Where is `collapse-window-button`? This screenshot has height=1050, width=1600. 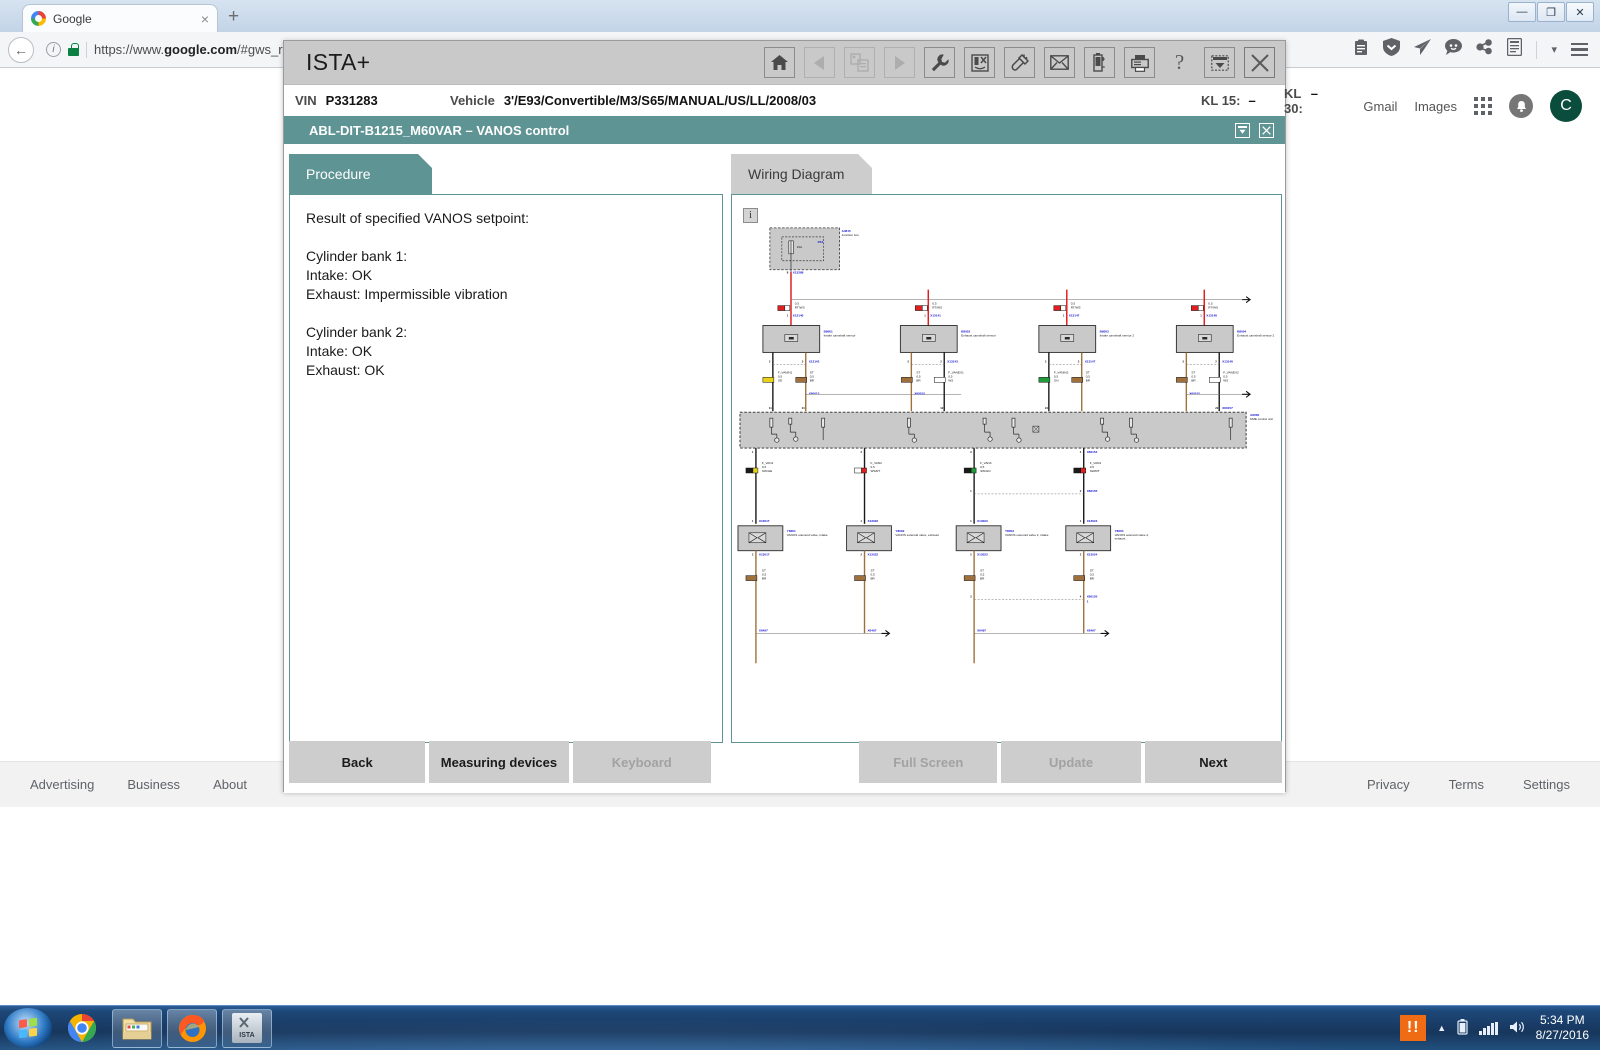 collapse-window-button is located at coordinates (1242, 130).